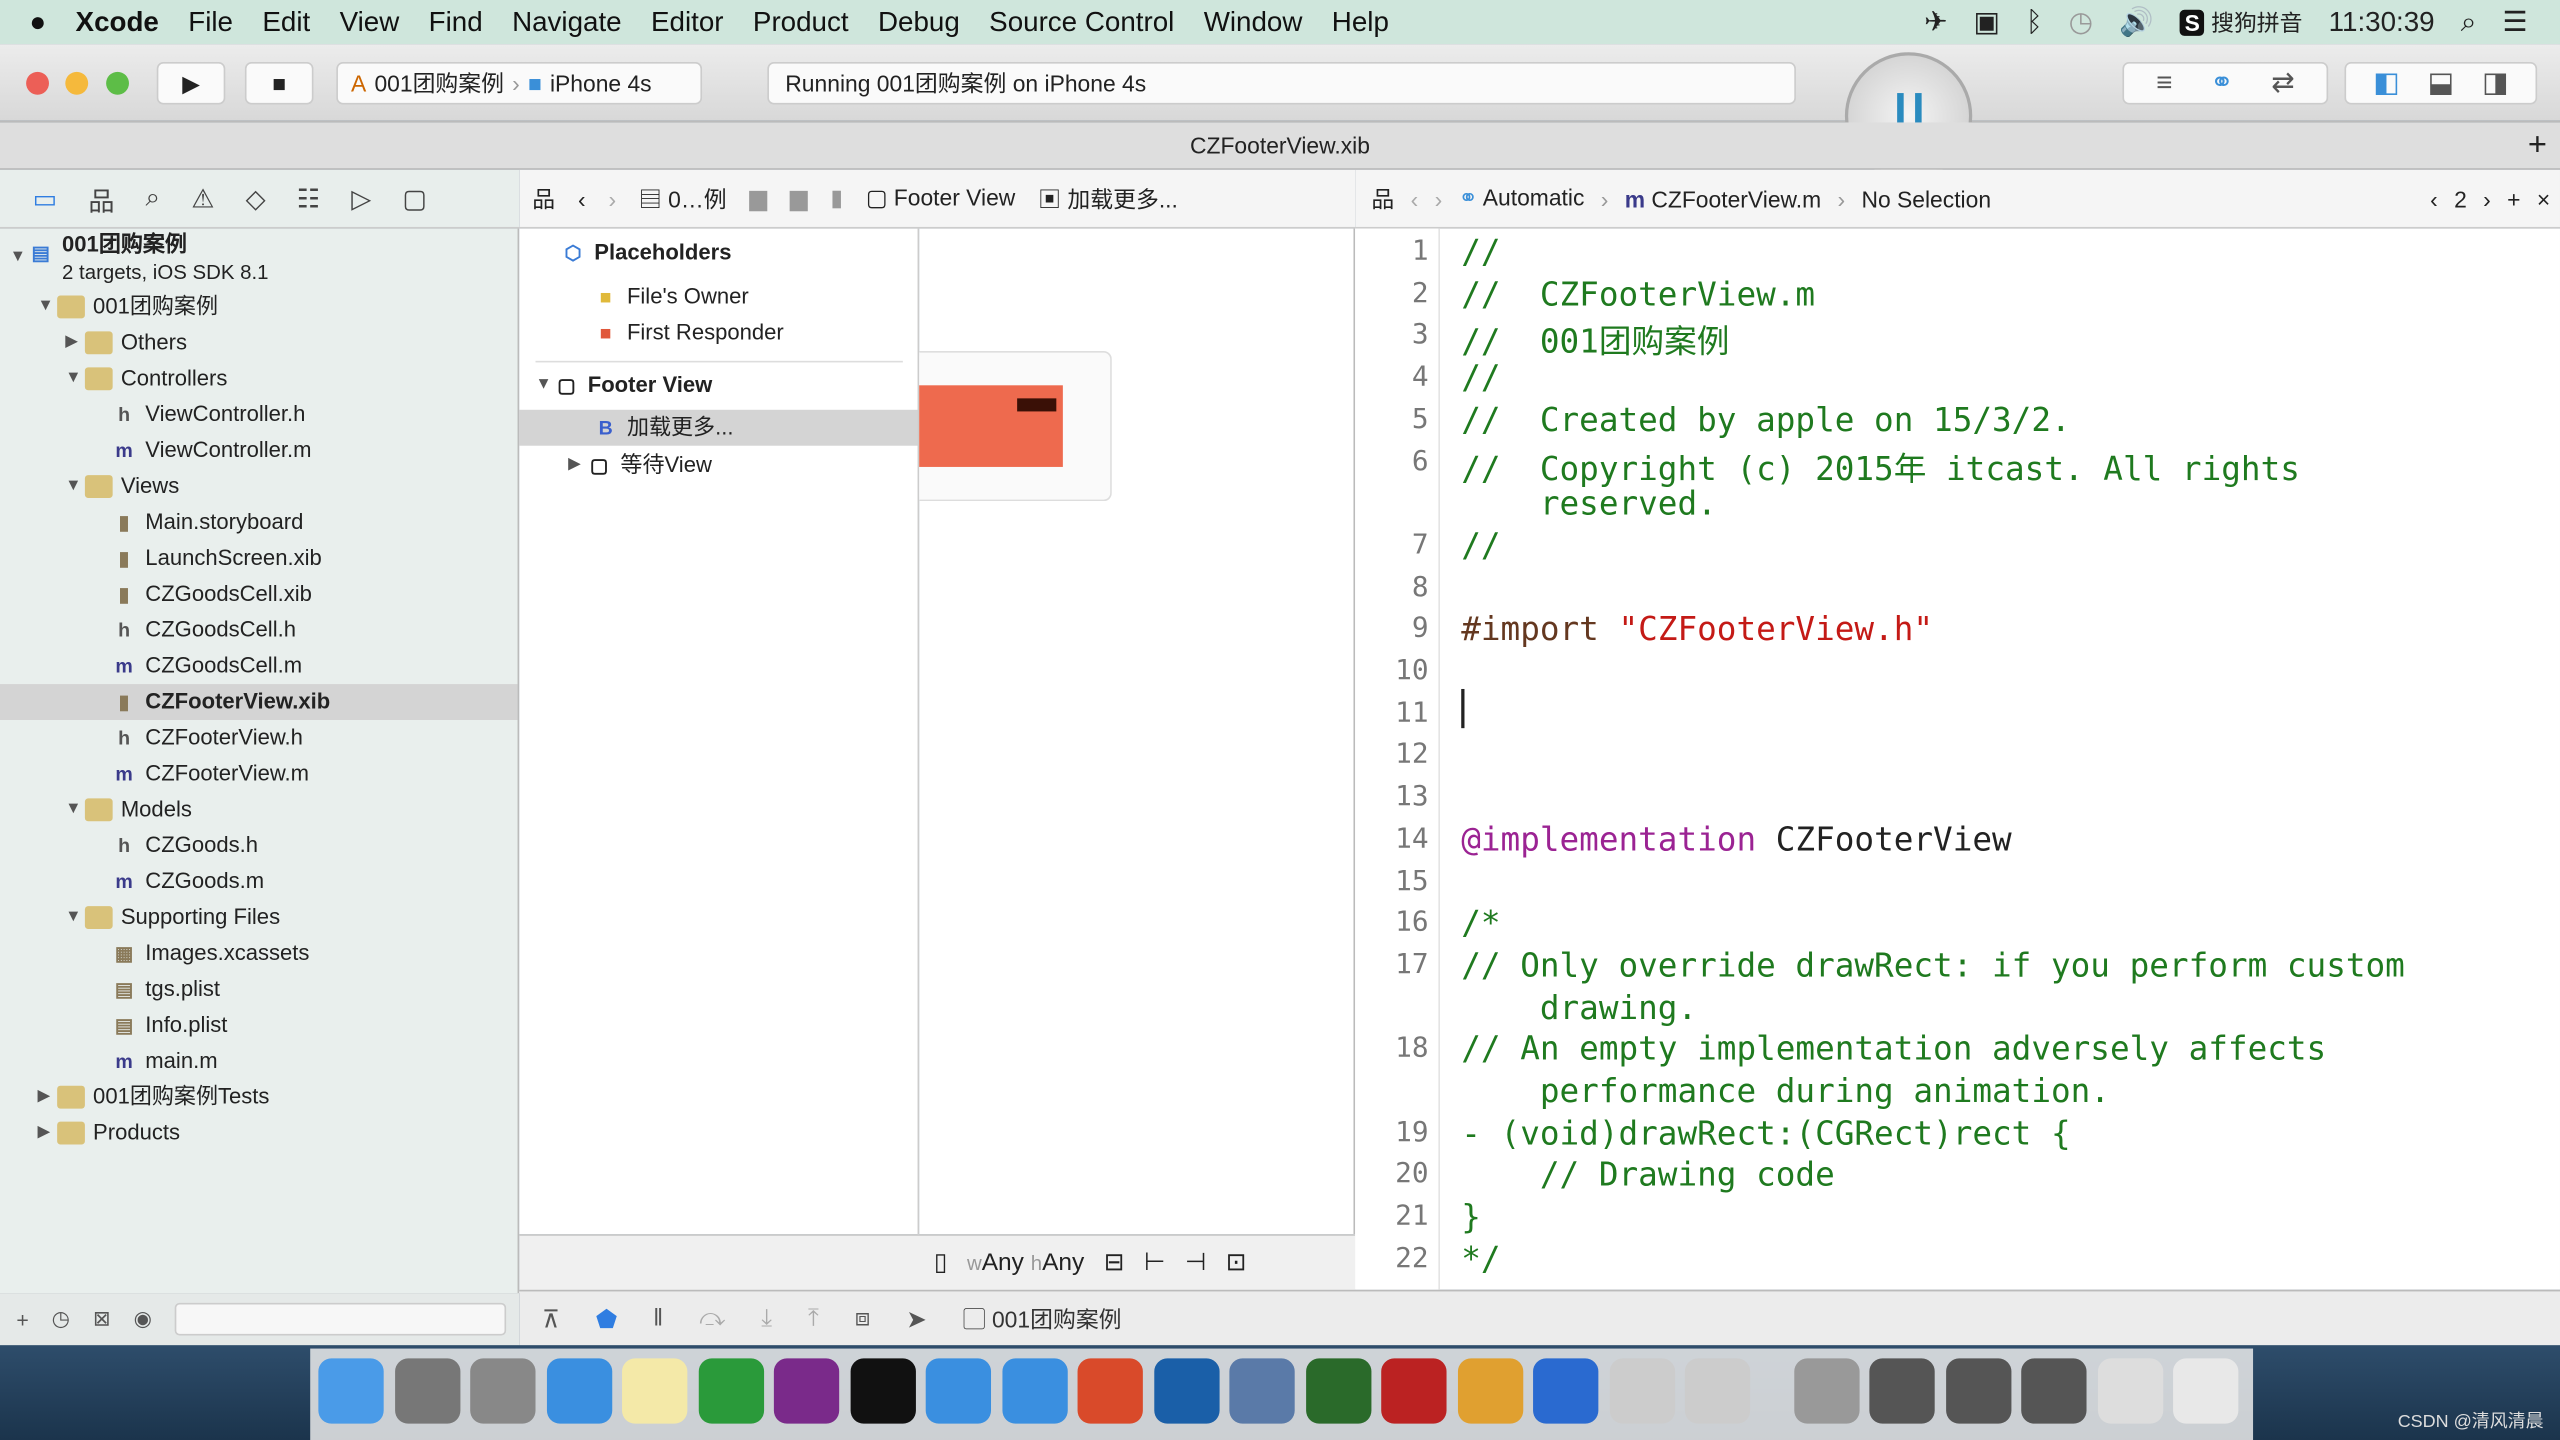 The width and height of the screenshot is (2560, 1440). What do you see at coordinates (259, 1025) in the screenshot?
I see `navigator-item: ▤ Info.plist` at bounding box center [259, 1025].